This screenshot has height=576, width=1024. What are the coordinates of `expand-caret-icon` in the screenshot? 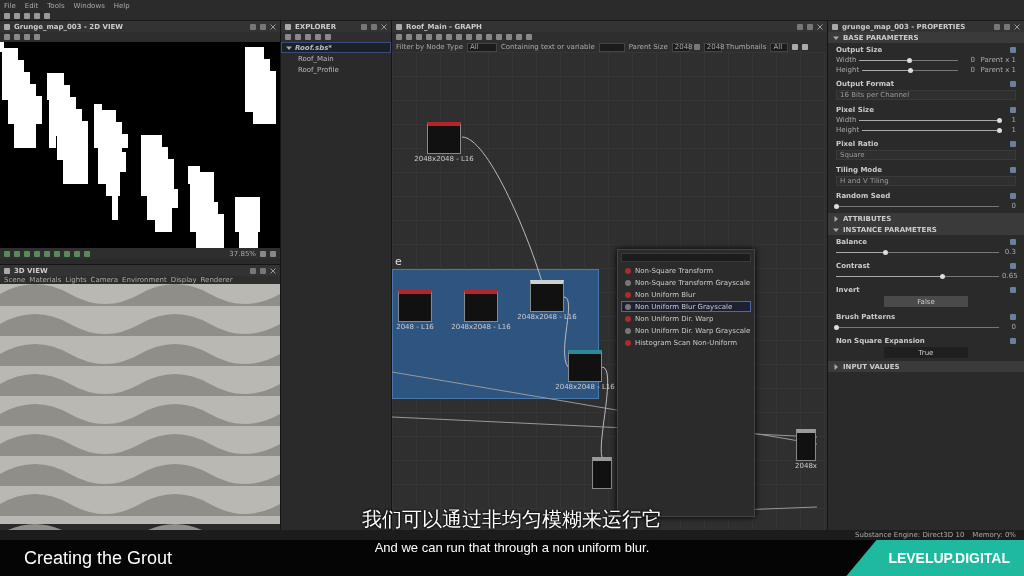 It's located at (289, 47).